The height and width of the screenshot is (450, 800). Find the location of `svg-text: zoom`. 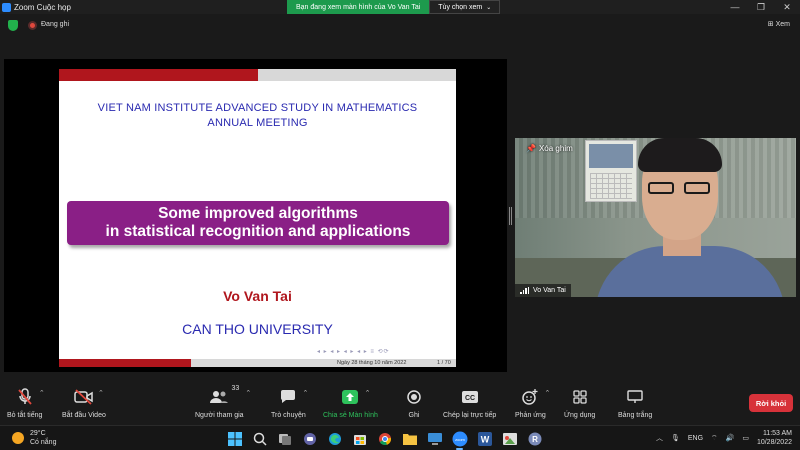

svg-text: zoom is located at coordinates (460, 439).